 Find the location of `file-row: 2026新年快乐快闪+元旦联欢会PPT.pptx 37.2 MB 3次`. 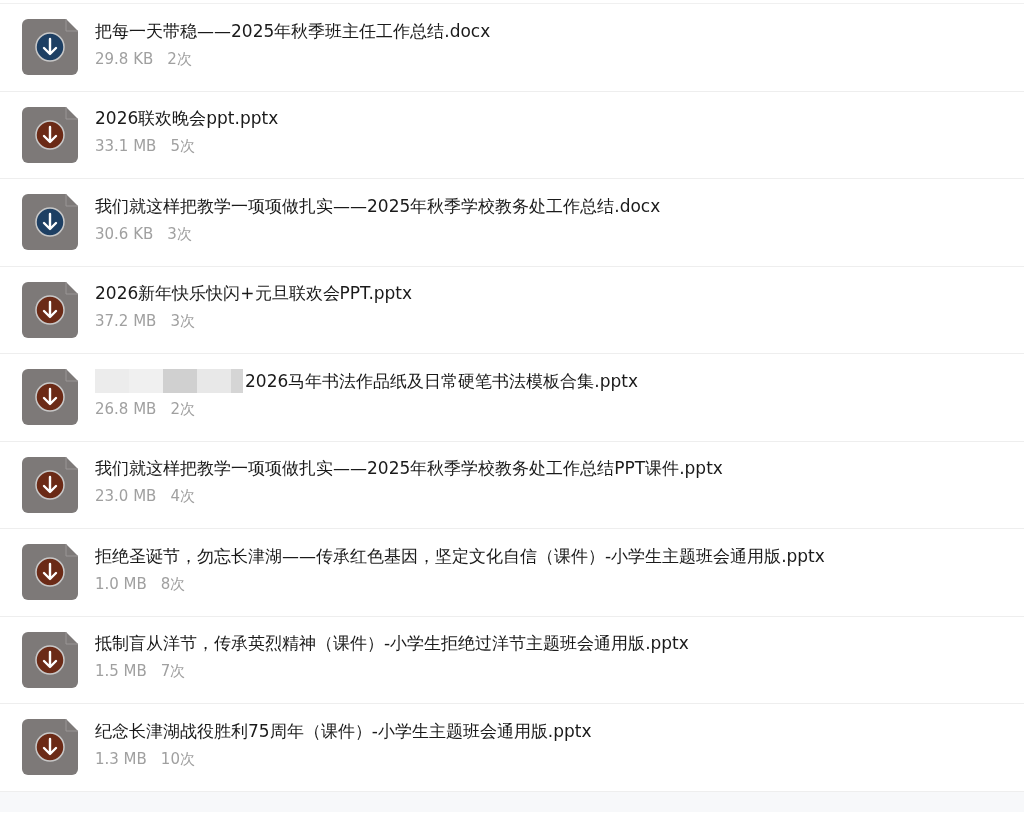

file-row: 2026新年快乐快闪+元旦联欢会PPT.pptx 37.2 MB 3次 is located at coordinates (512, 310).